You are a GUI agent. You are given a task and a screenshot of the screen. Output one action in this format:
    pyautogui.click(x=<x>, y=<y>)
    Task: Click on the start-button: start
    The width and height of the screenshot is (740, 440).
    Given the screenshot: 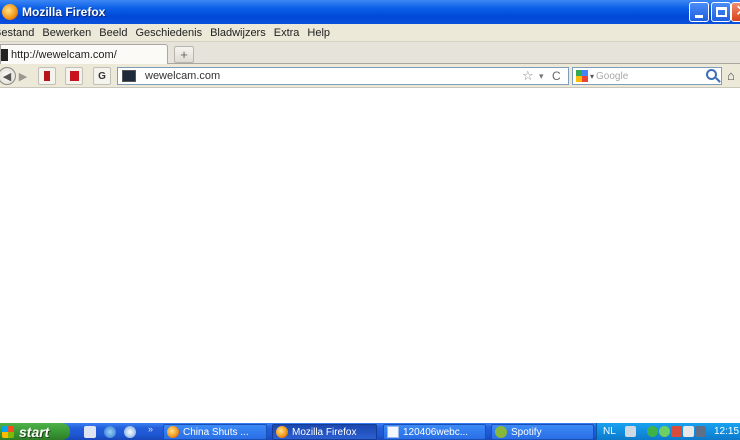 What is the action you would take?
    pyautogui.click(x=35, y=431)
    